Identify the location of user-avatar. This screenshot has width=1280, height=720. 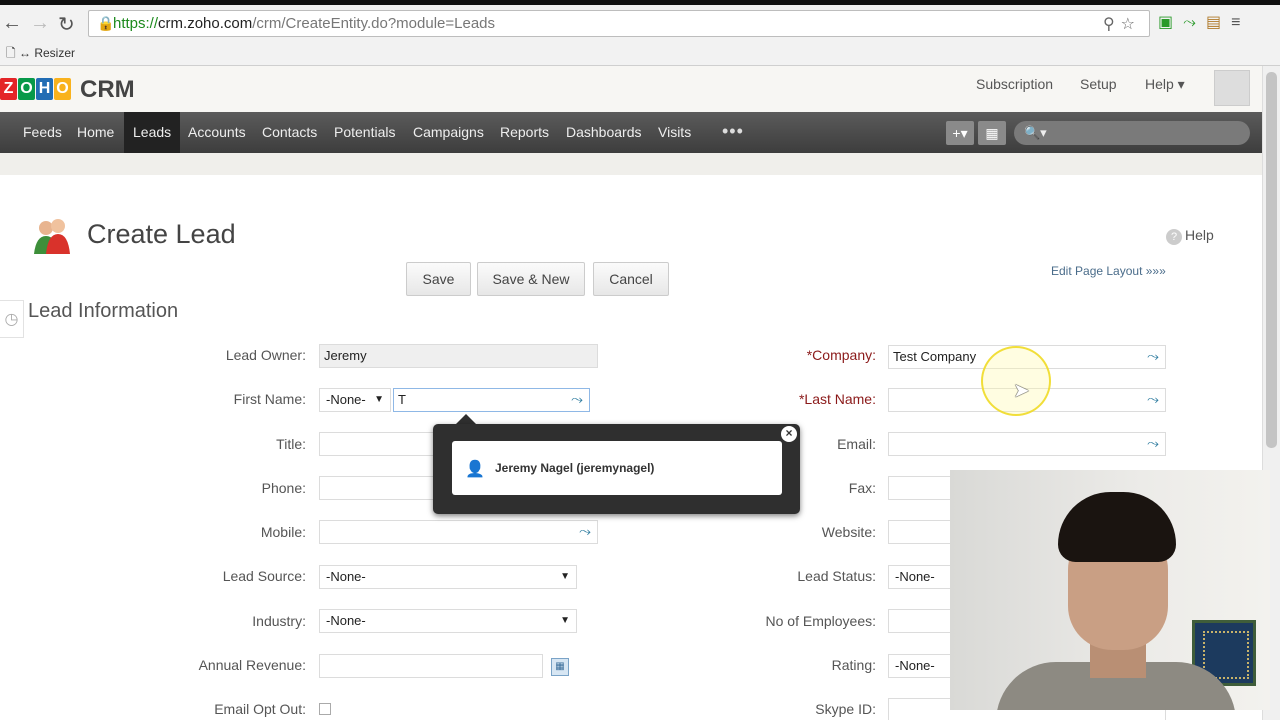
(1232, 88).